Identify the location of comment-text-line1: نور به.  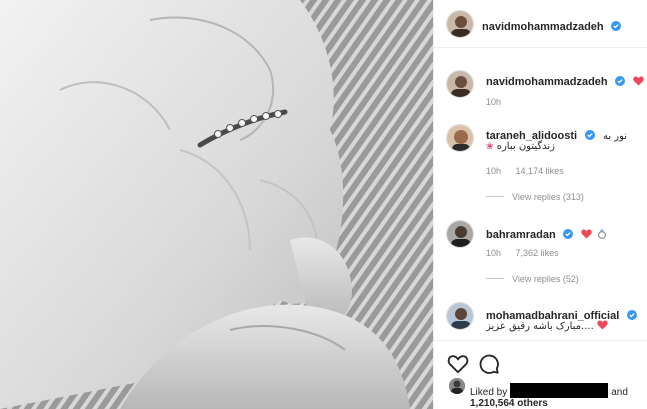
(615, 136).